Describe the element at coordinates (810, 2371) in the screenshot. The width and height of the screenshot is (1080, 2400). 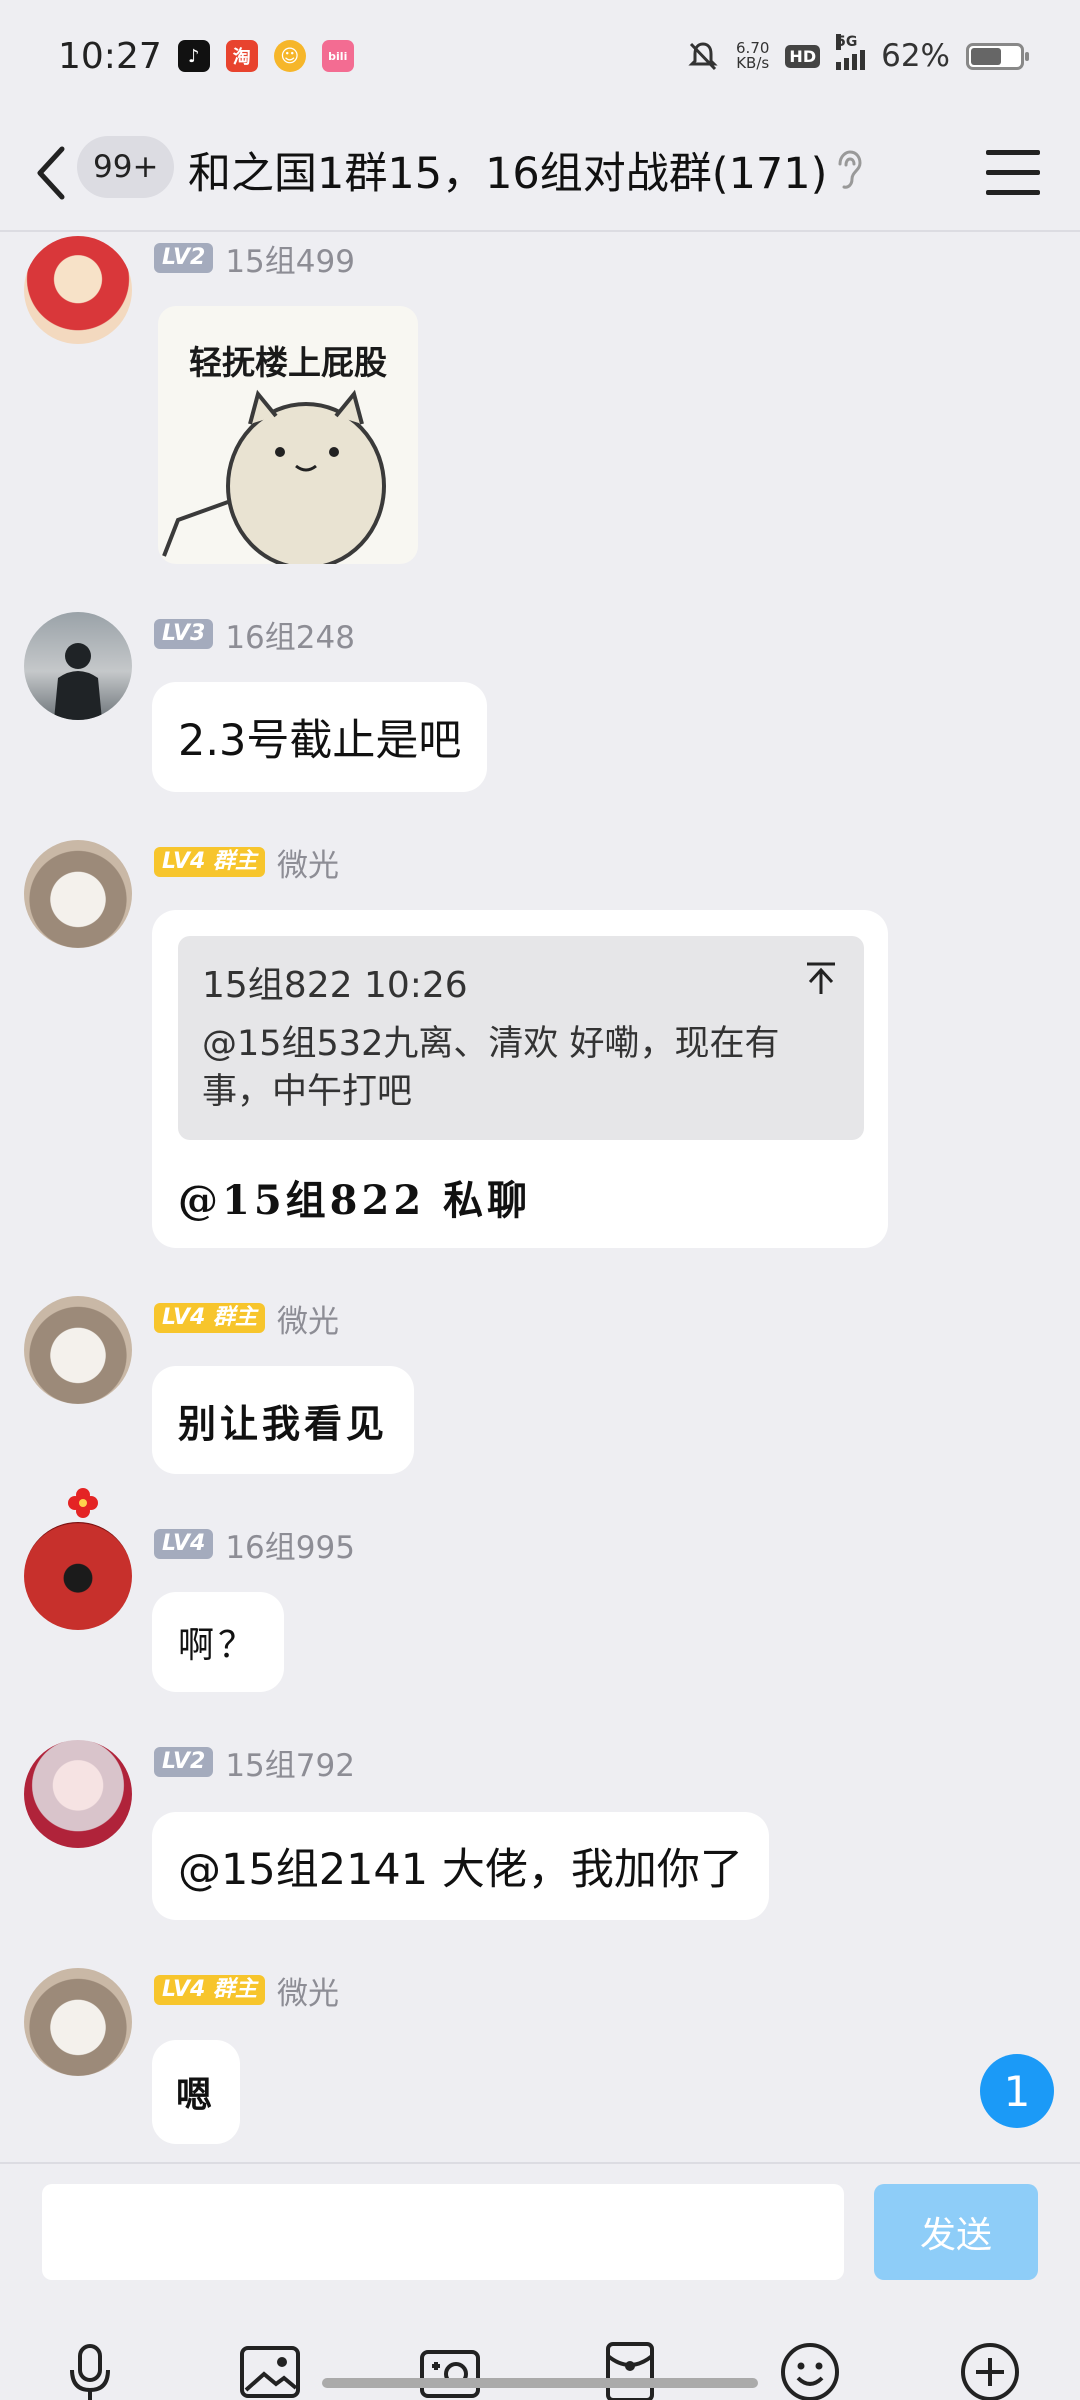
I see `emoji-icon` at that location.